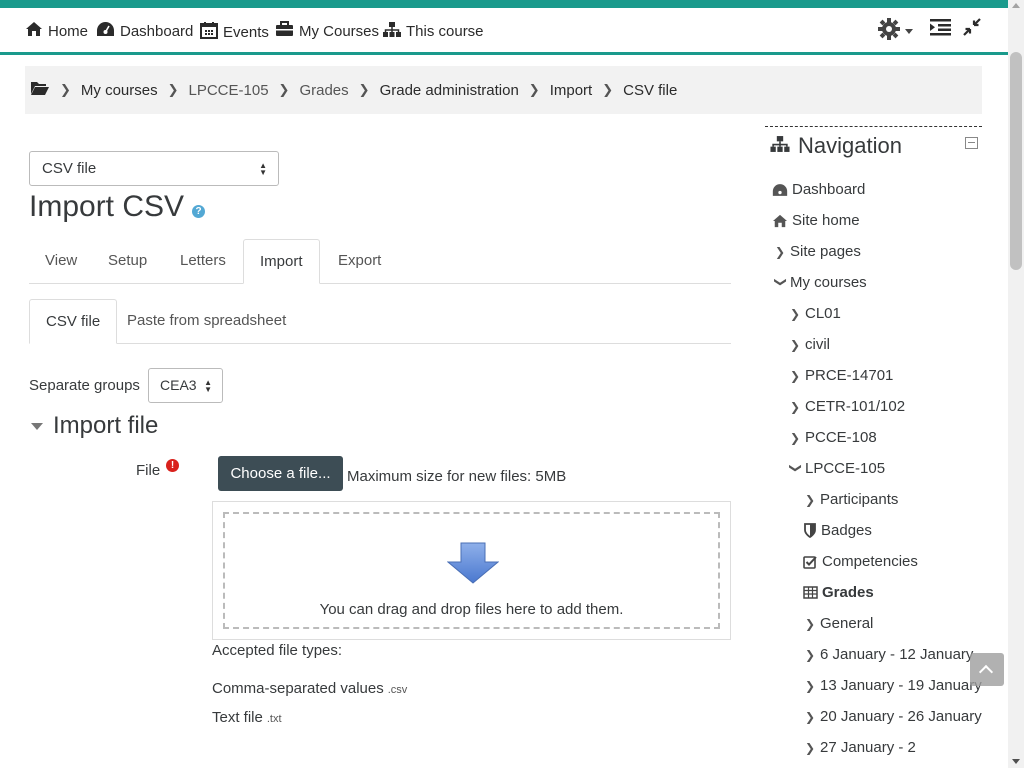  Describe the element at coordinates (206, 321) in the screenshot. I see `subtab-paste-from-spreadsheet: Paste from spreadsheet` at that location.